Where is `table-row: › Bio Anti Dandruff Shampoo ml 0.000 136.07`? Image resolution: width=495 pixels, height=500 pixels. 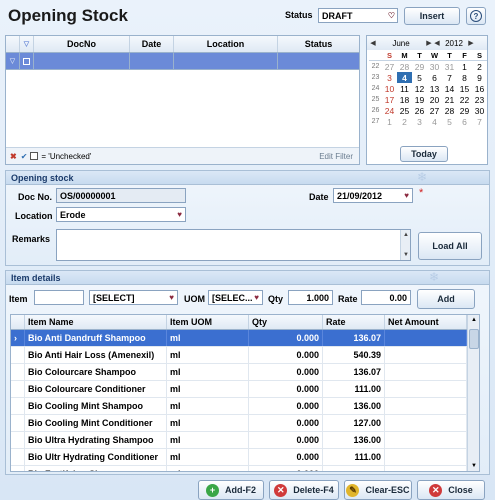 table-row: › Bio Anti Dandruff Shampoo ml 0.000 136.07 is located at coordinates (245, 338).